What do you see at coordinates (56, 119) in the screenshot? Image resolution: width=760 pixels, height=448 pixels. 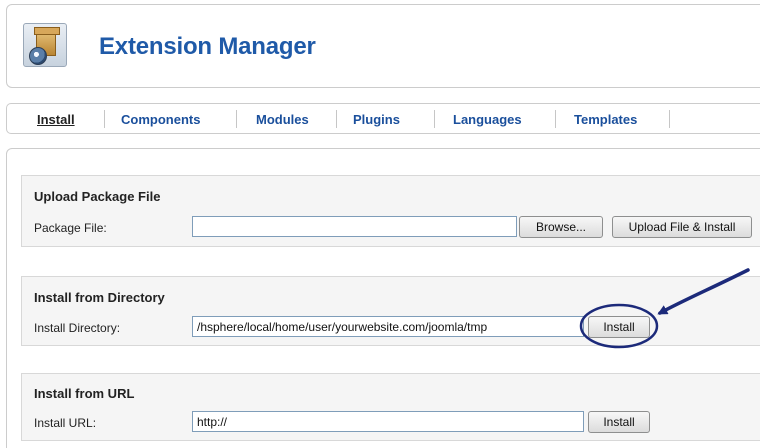 I see `tab-install: Install` at bounding box center [56, 119].